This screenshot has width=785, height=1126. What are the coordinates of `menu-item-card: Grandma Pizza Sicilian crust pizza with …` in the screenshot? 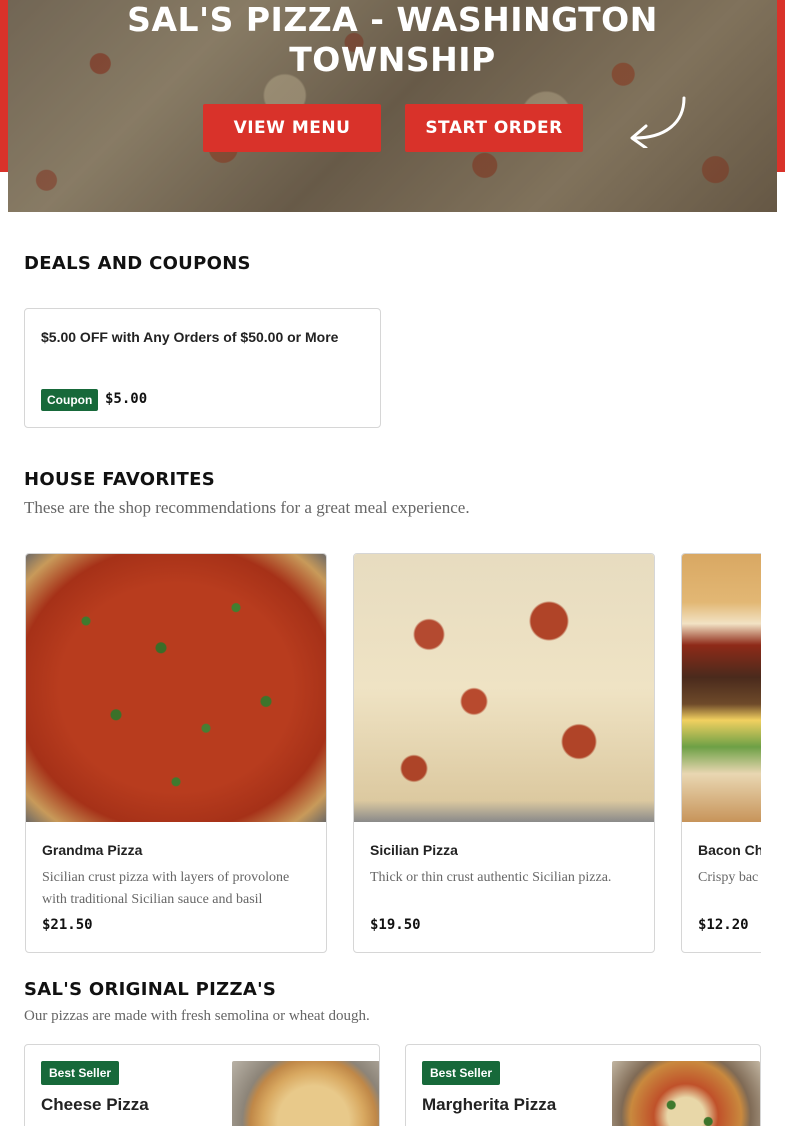 It's located at (176, 753).